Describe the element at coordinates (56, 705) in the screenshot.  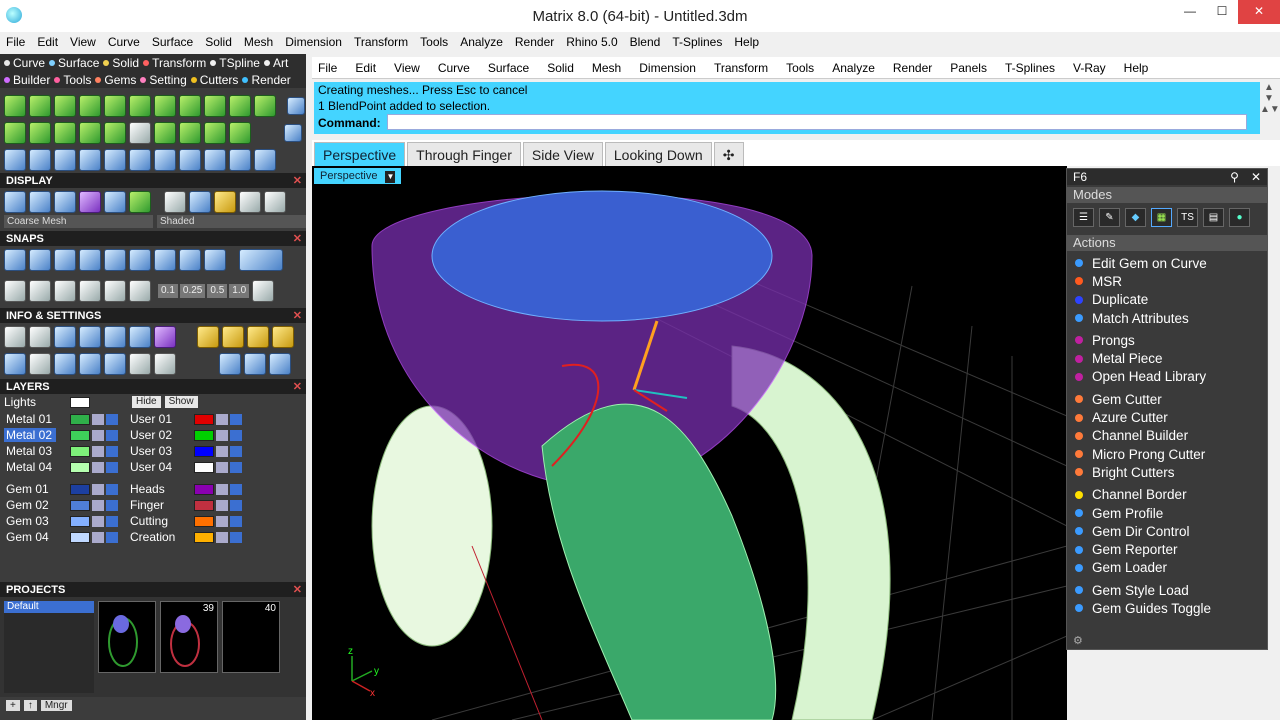
I see `manager-button: Mngr` at that location.